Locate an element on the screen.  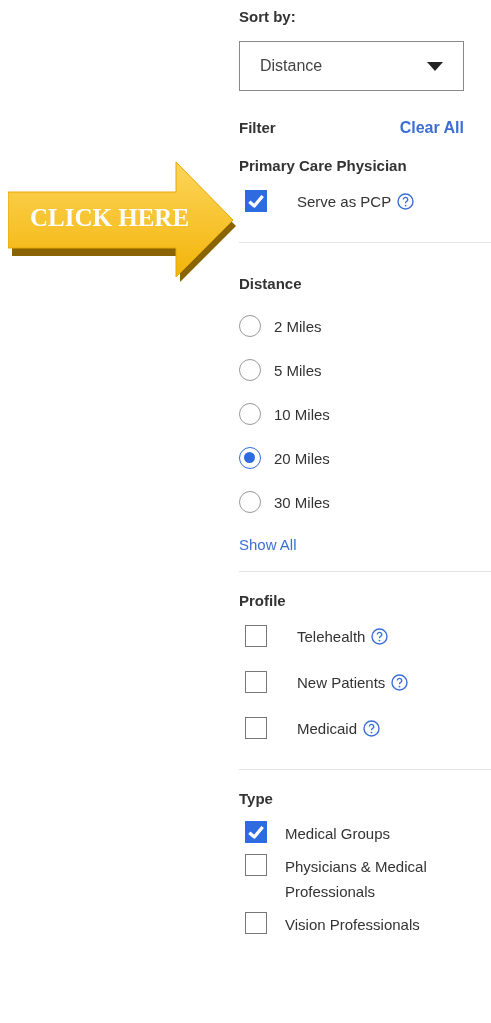
option-label: New Patients is located at coordinates (341, 682).